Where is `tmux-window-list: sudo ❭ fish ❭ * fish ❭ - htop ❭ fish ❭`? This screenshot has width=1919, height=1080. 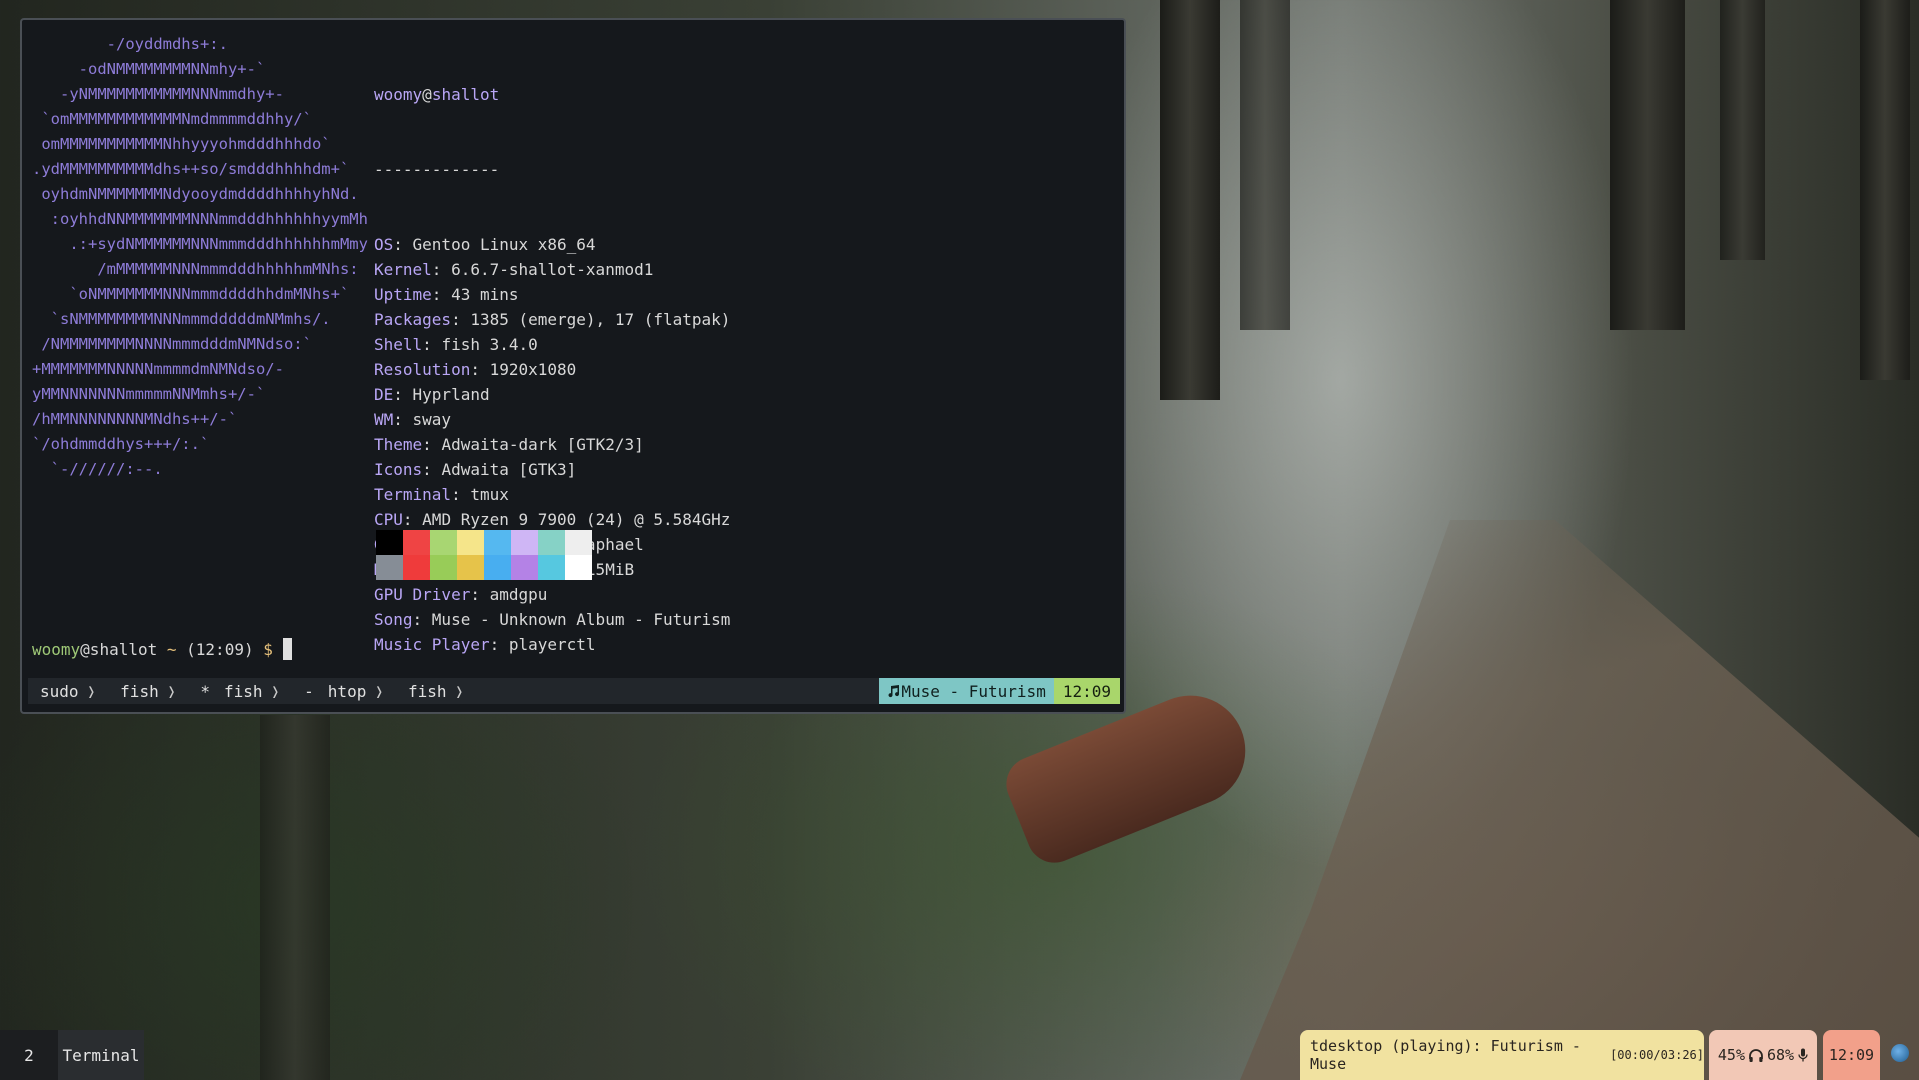
tmux-window-list: sudo ❭ fish ❭ * fish ❭ - htop ❭ fish ❭ is located at coordinates (252, 691).